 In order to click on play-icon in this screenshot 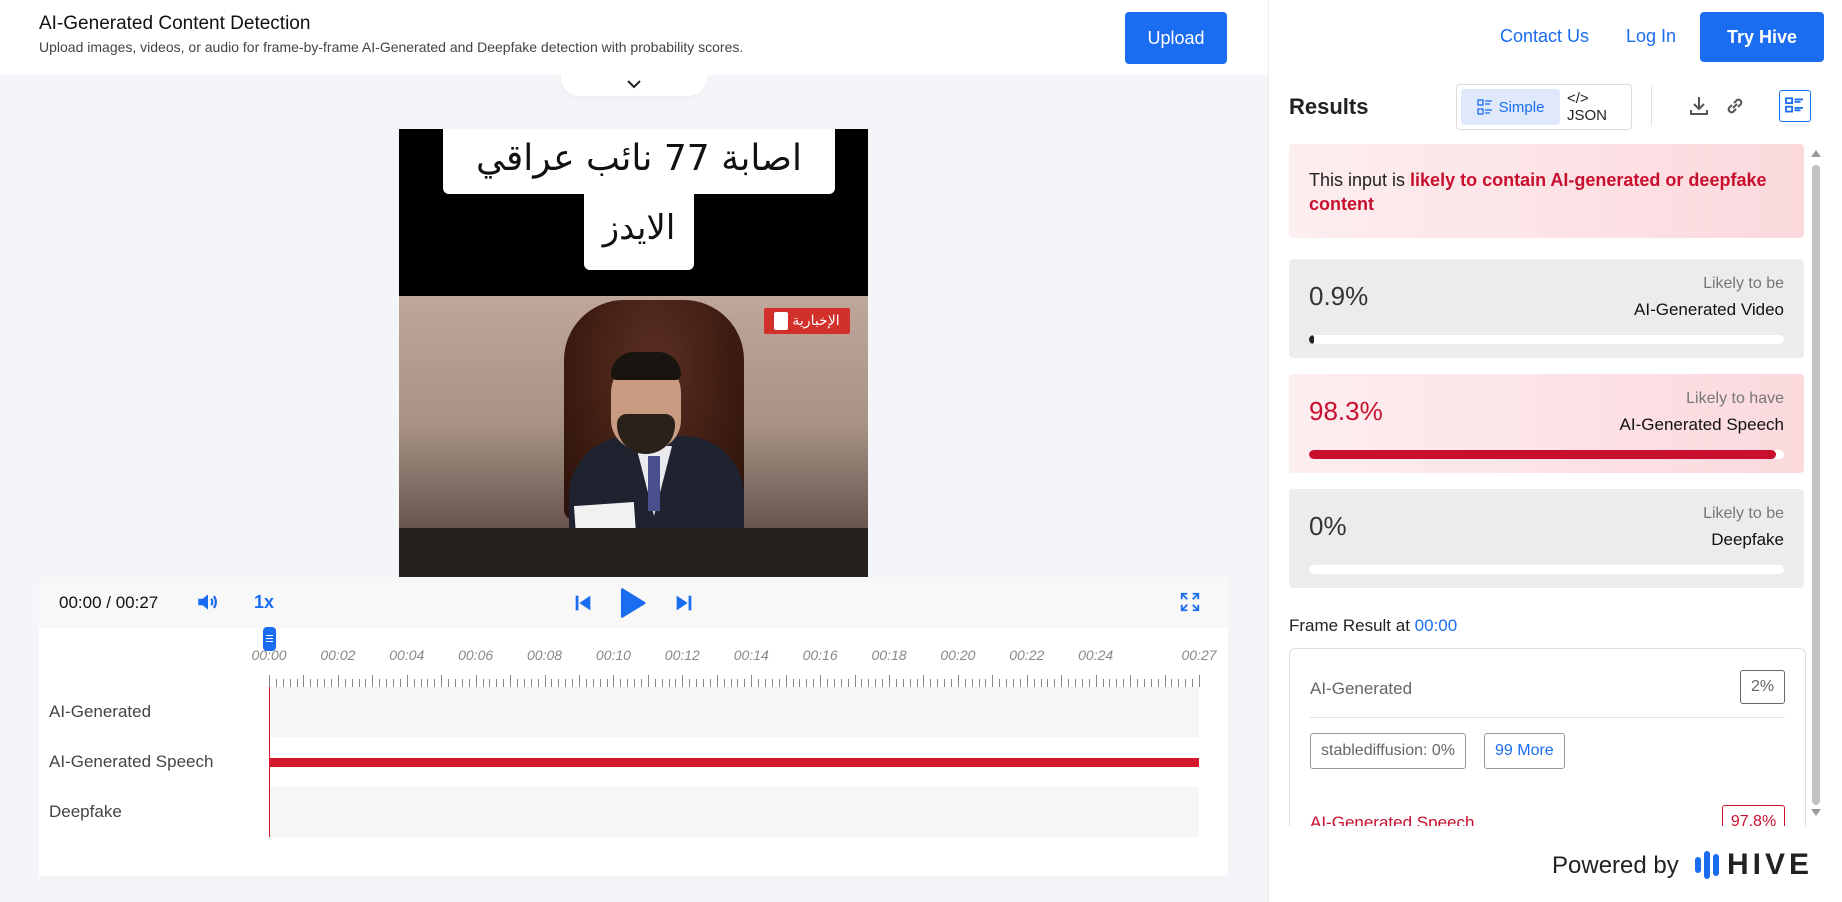, I will do `click(632, 603)`.